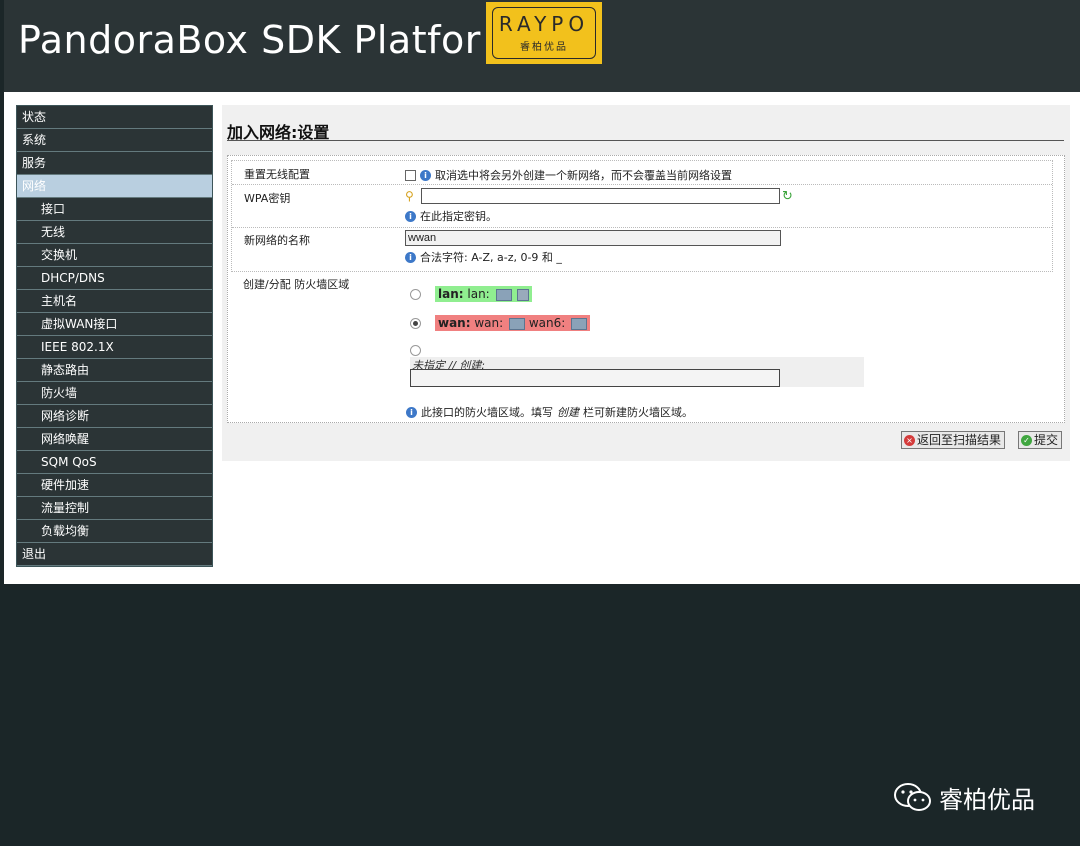 This screenshot has width=1080, height=846. What do you see at coordinates (912, 796) in the screenshot?
I see `wechat-icon` at bounding box center [912, 796].